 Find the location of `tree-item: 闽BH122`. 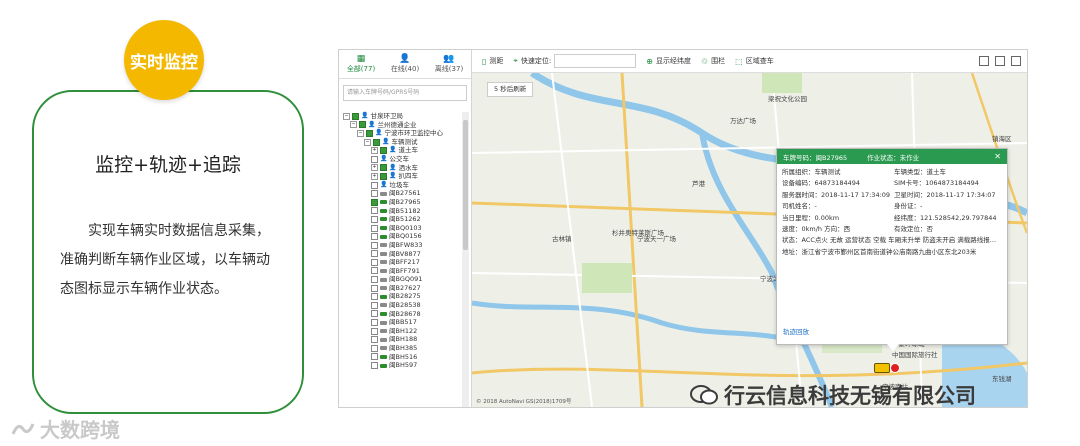

tree-item: 闽BH122 is located at coordinates (402, 331).